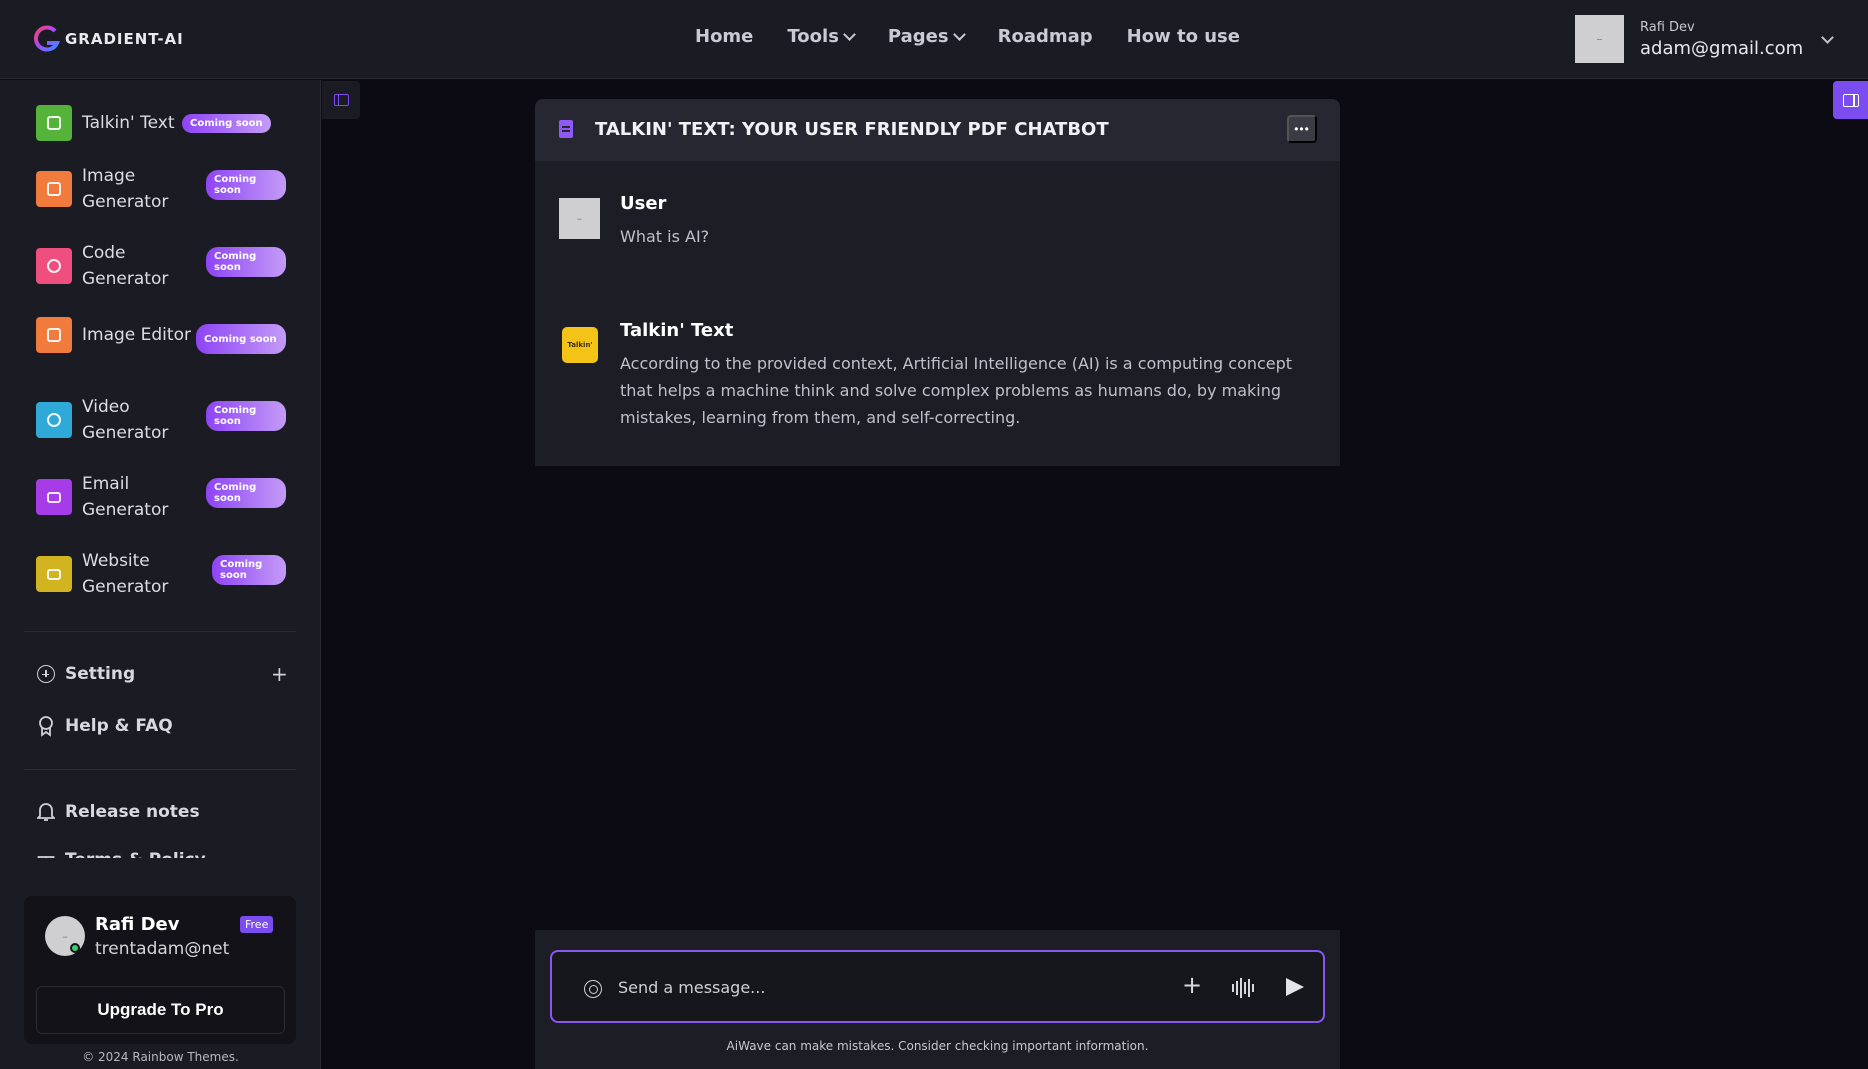 Image resolution: width=1868 pixels, height=1069 pixels. I want to click on message-input-box: +, so click(937, 986).